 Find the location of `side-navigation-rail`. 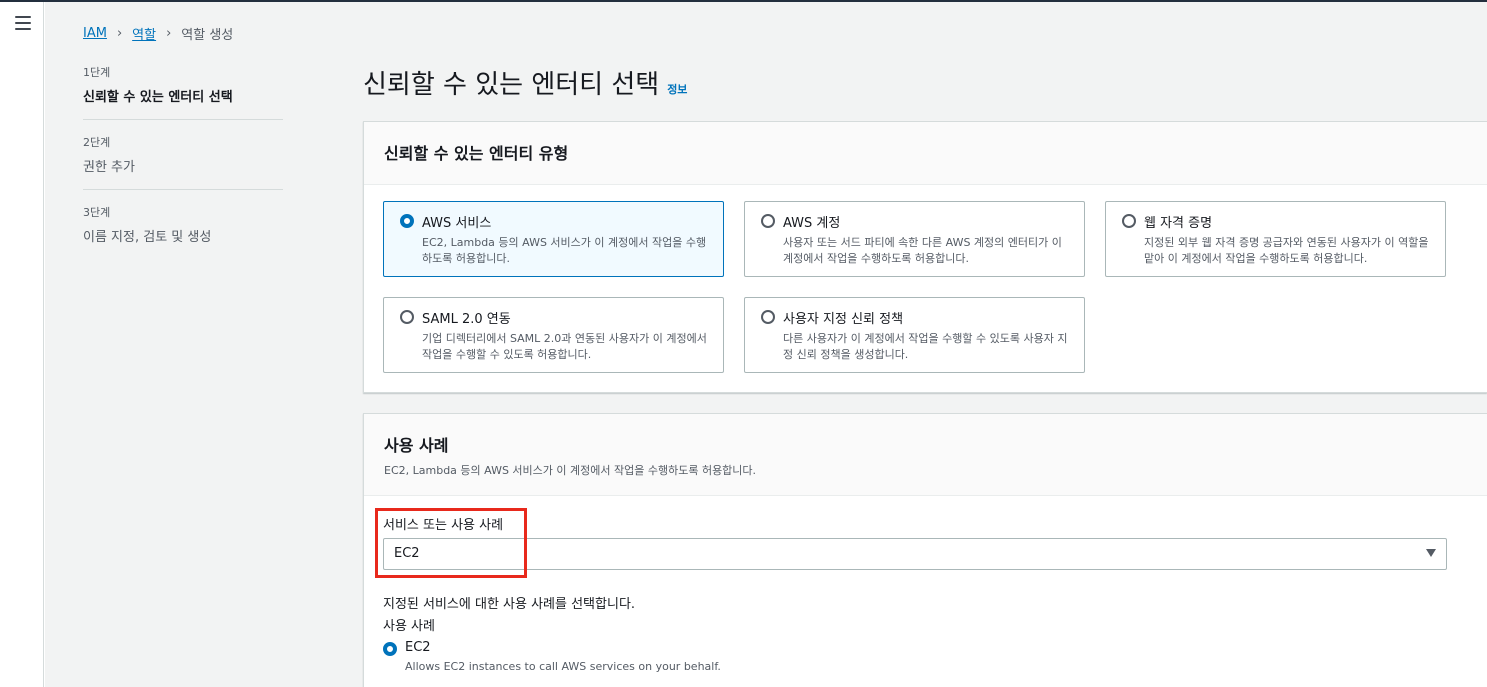

side-navigation-rail is located at coordinates (22, 344).